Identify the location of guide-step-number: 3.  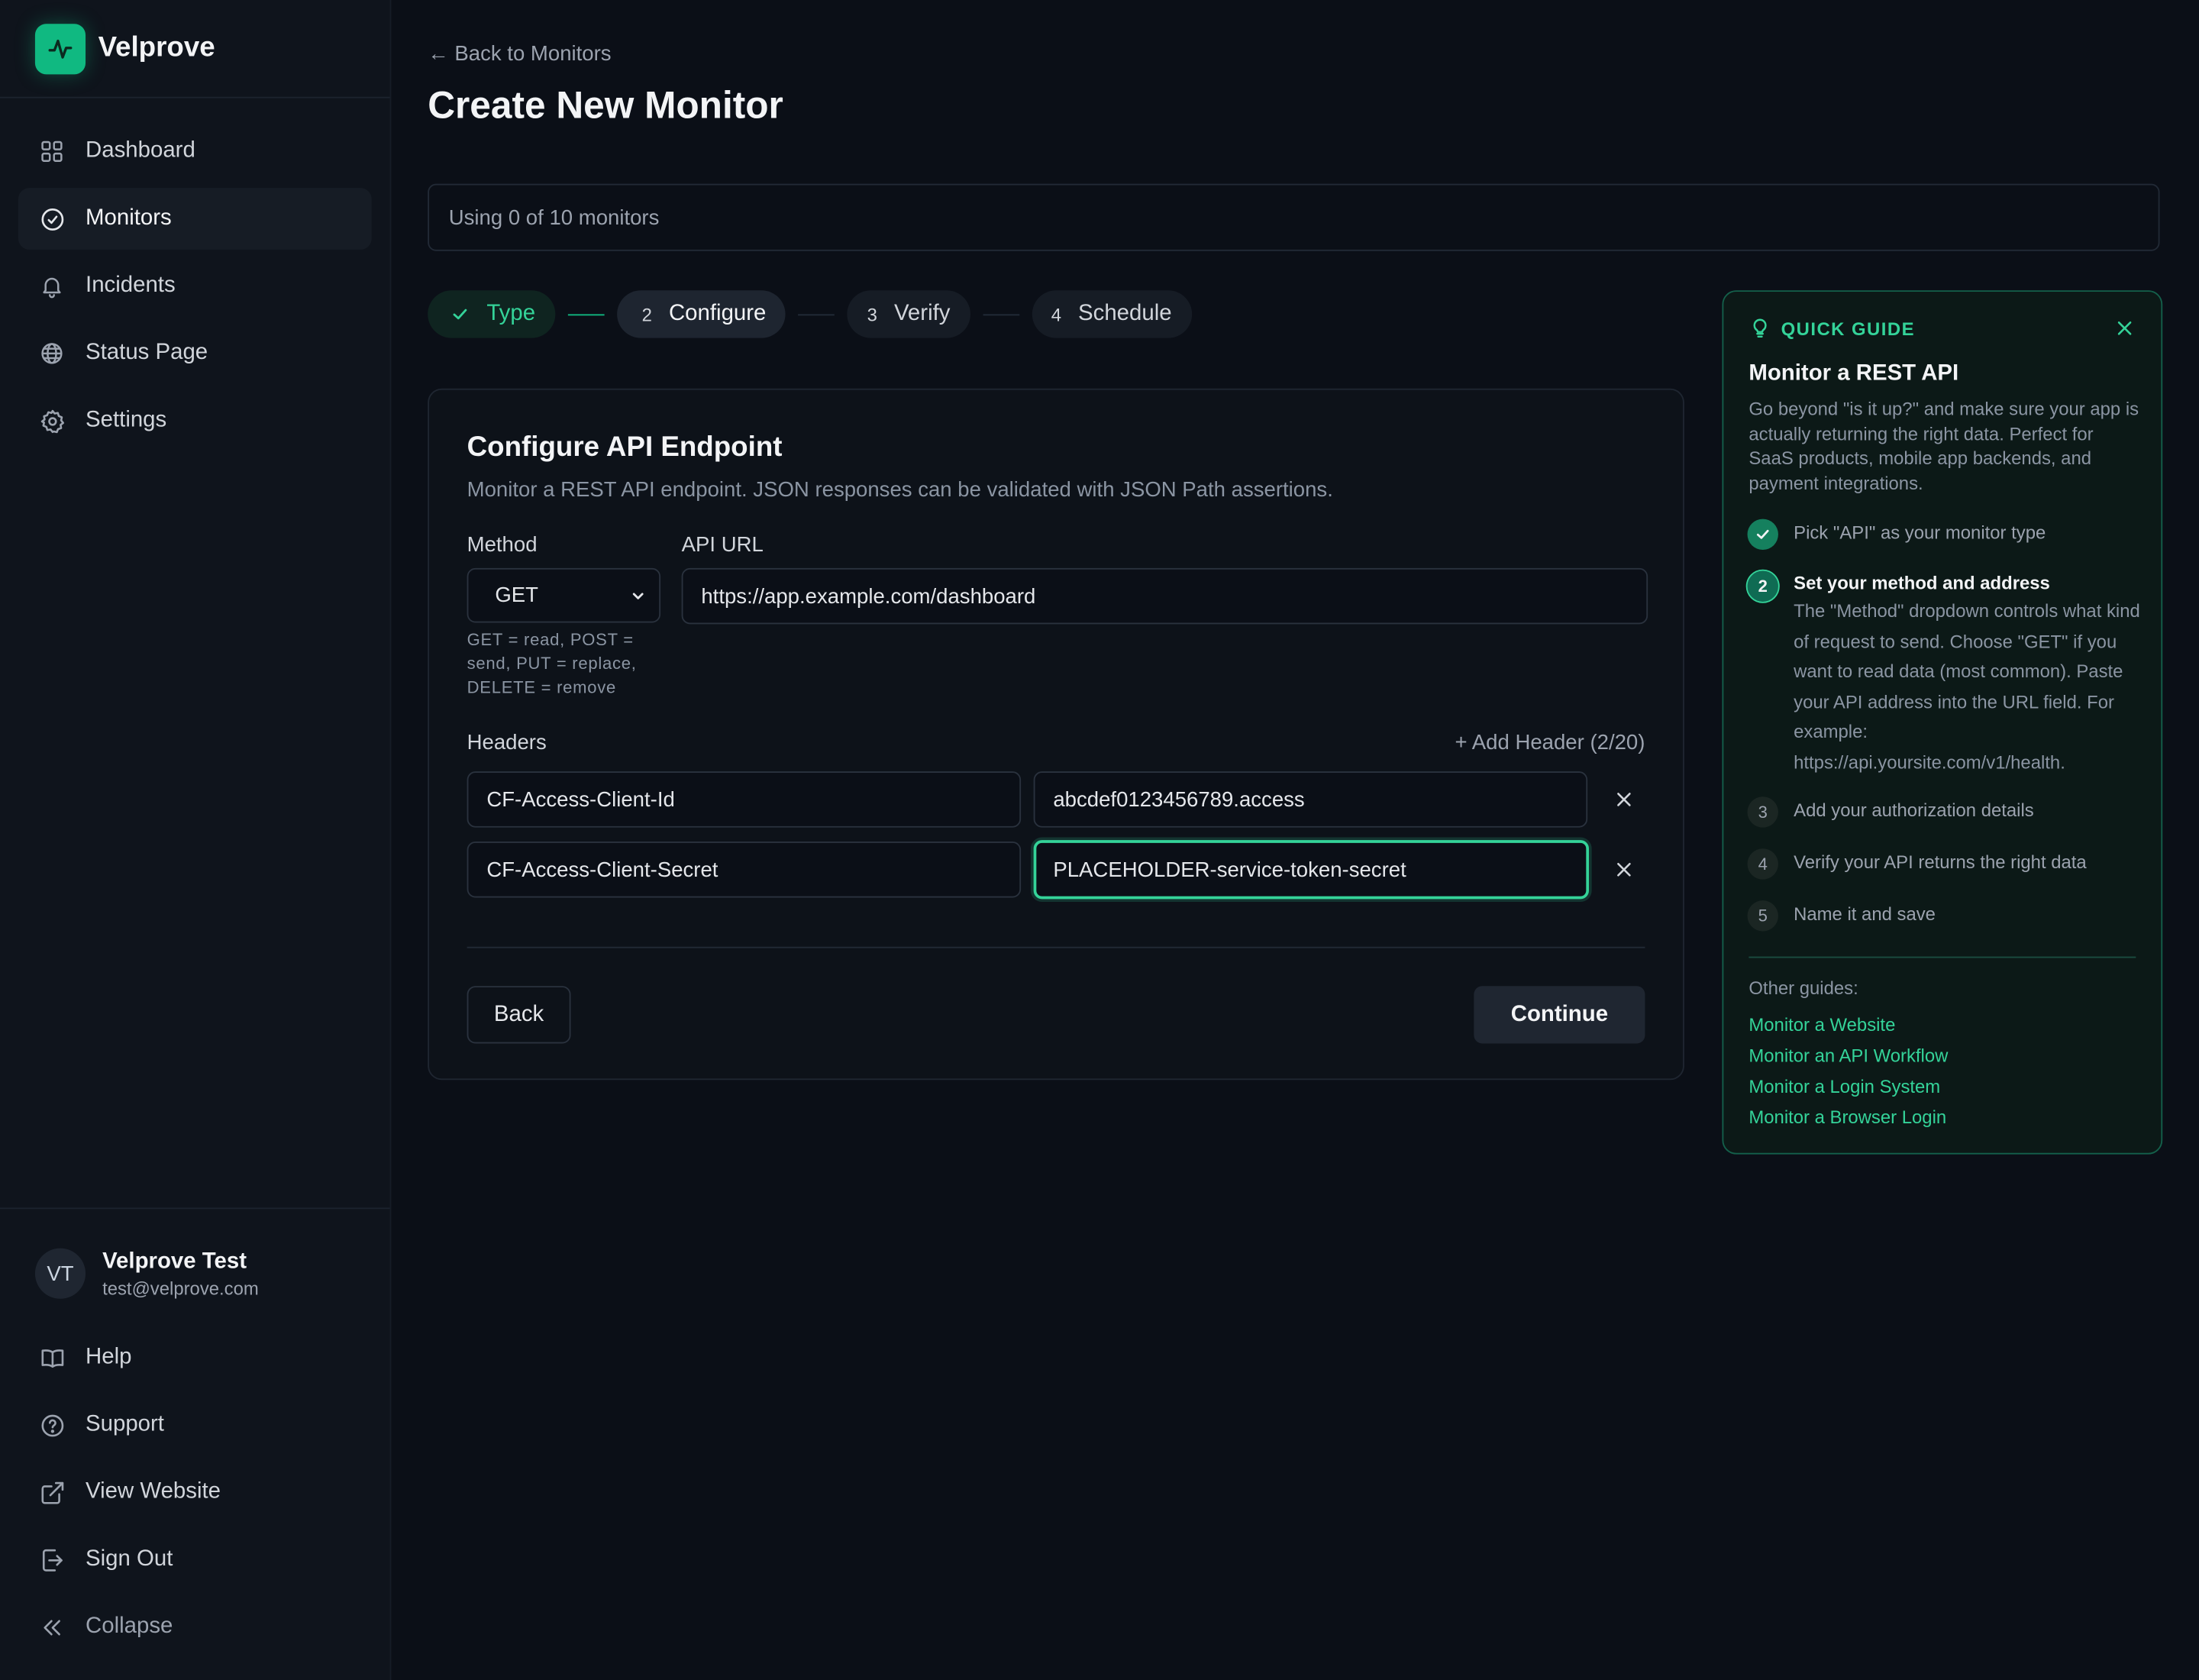
(1762, 812).